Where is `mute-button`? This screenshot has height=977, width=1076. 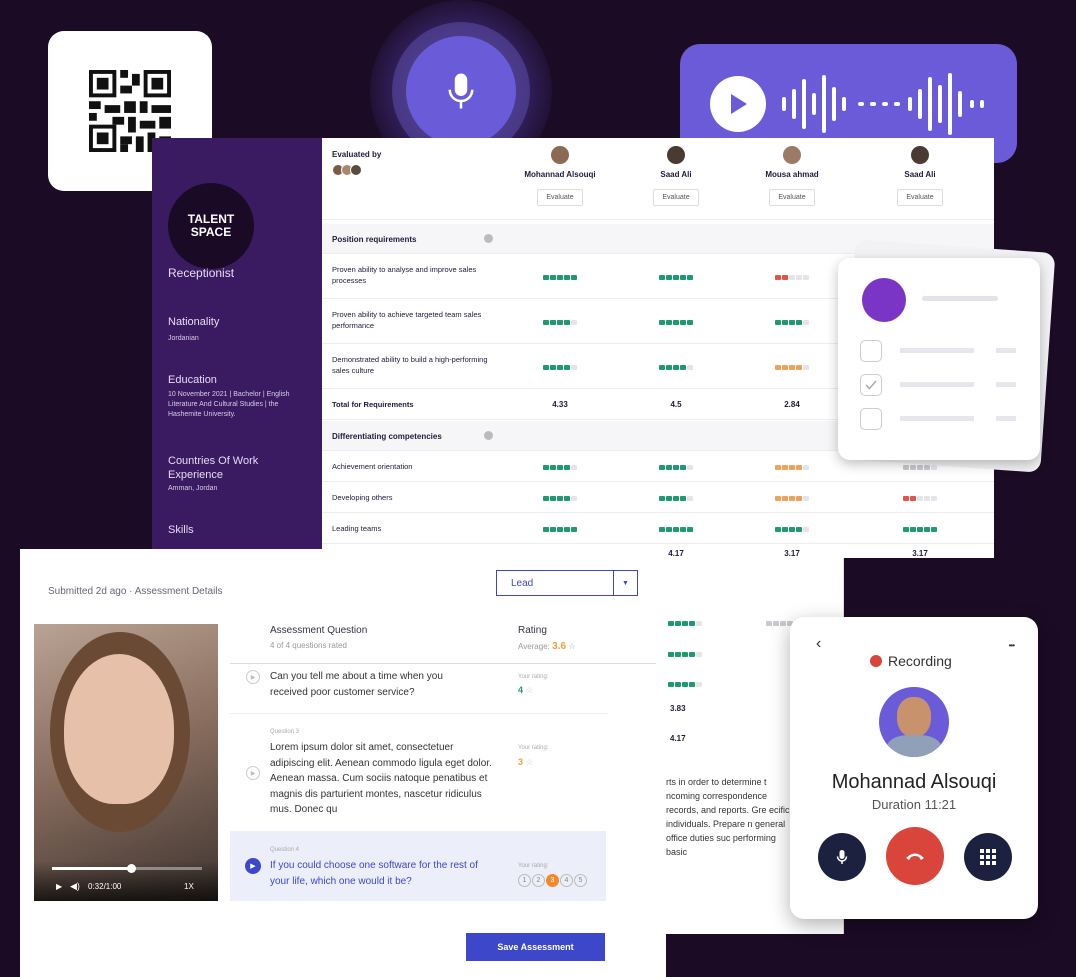
mute-button is located at coordinates (842, 857).